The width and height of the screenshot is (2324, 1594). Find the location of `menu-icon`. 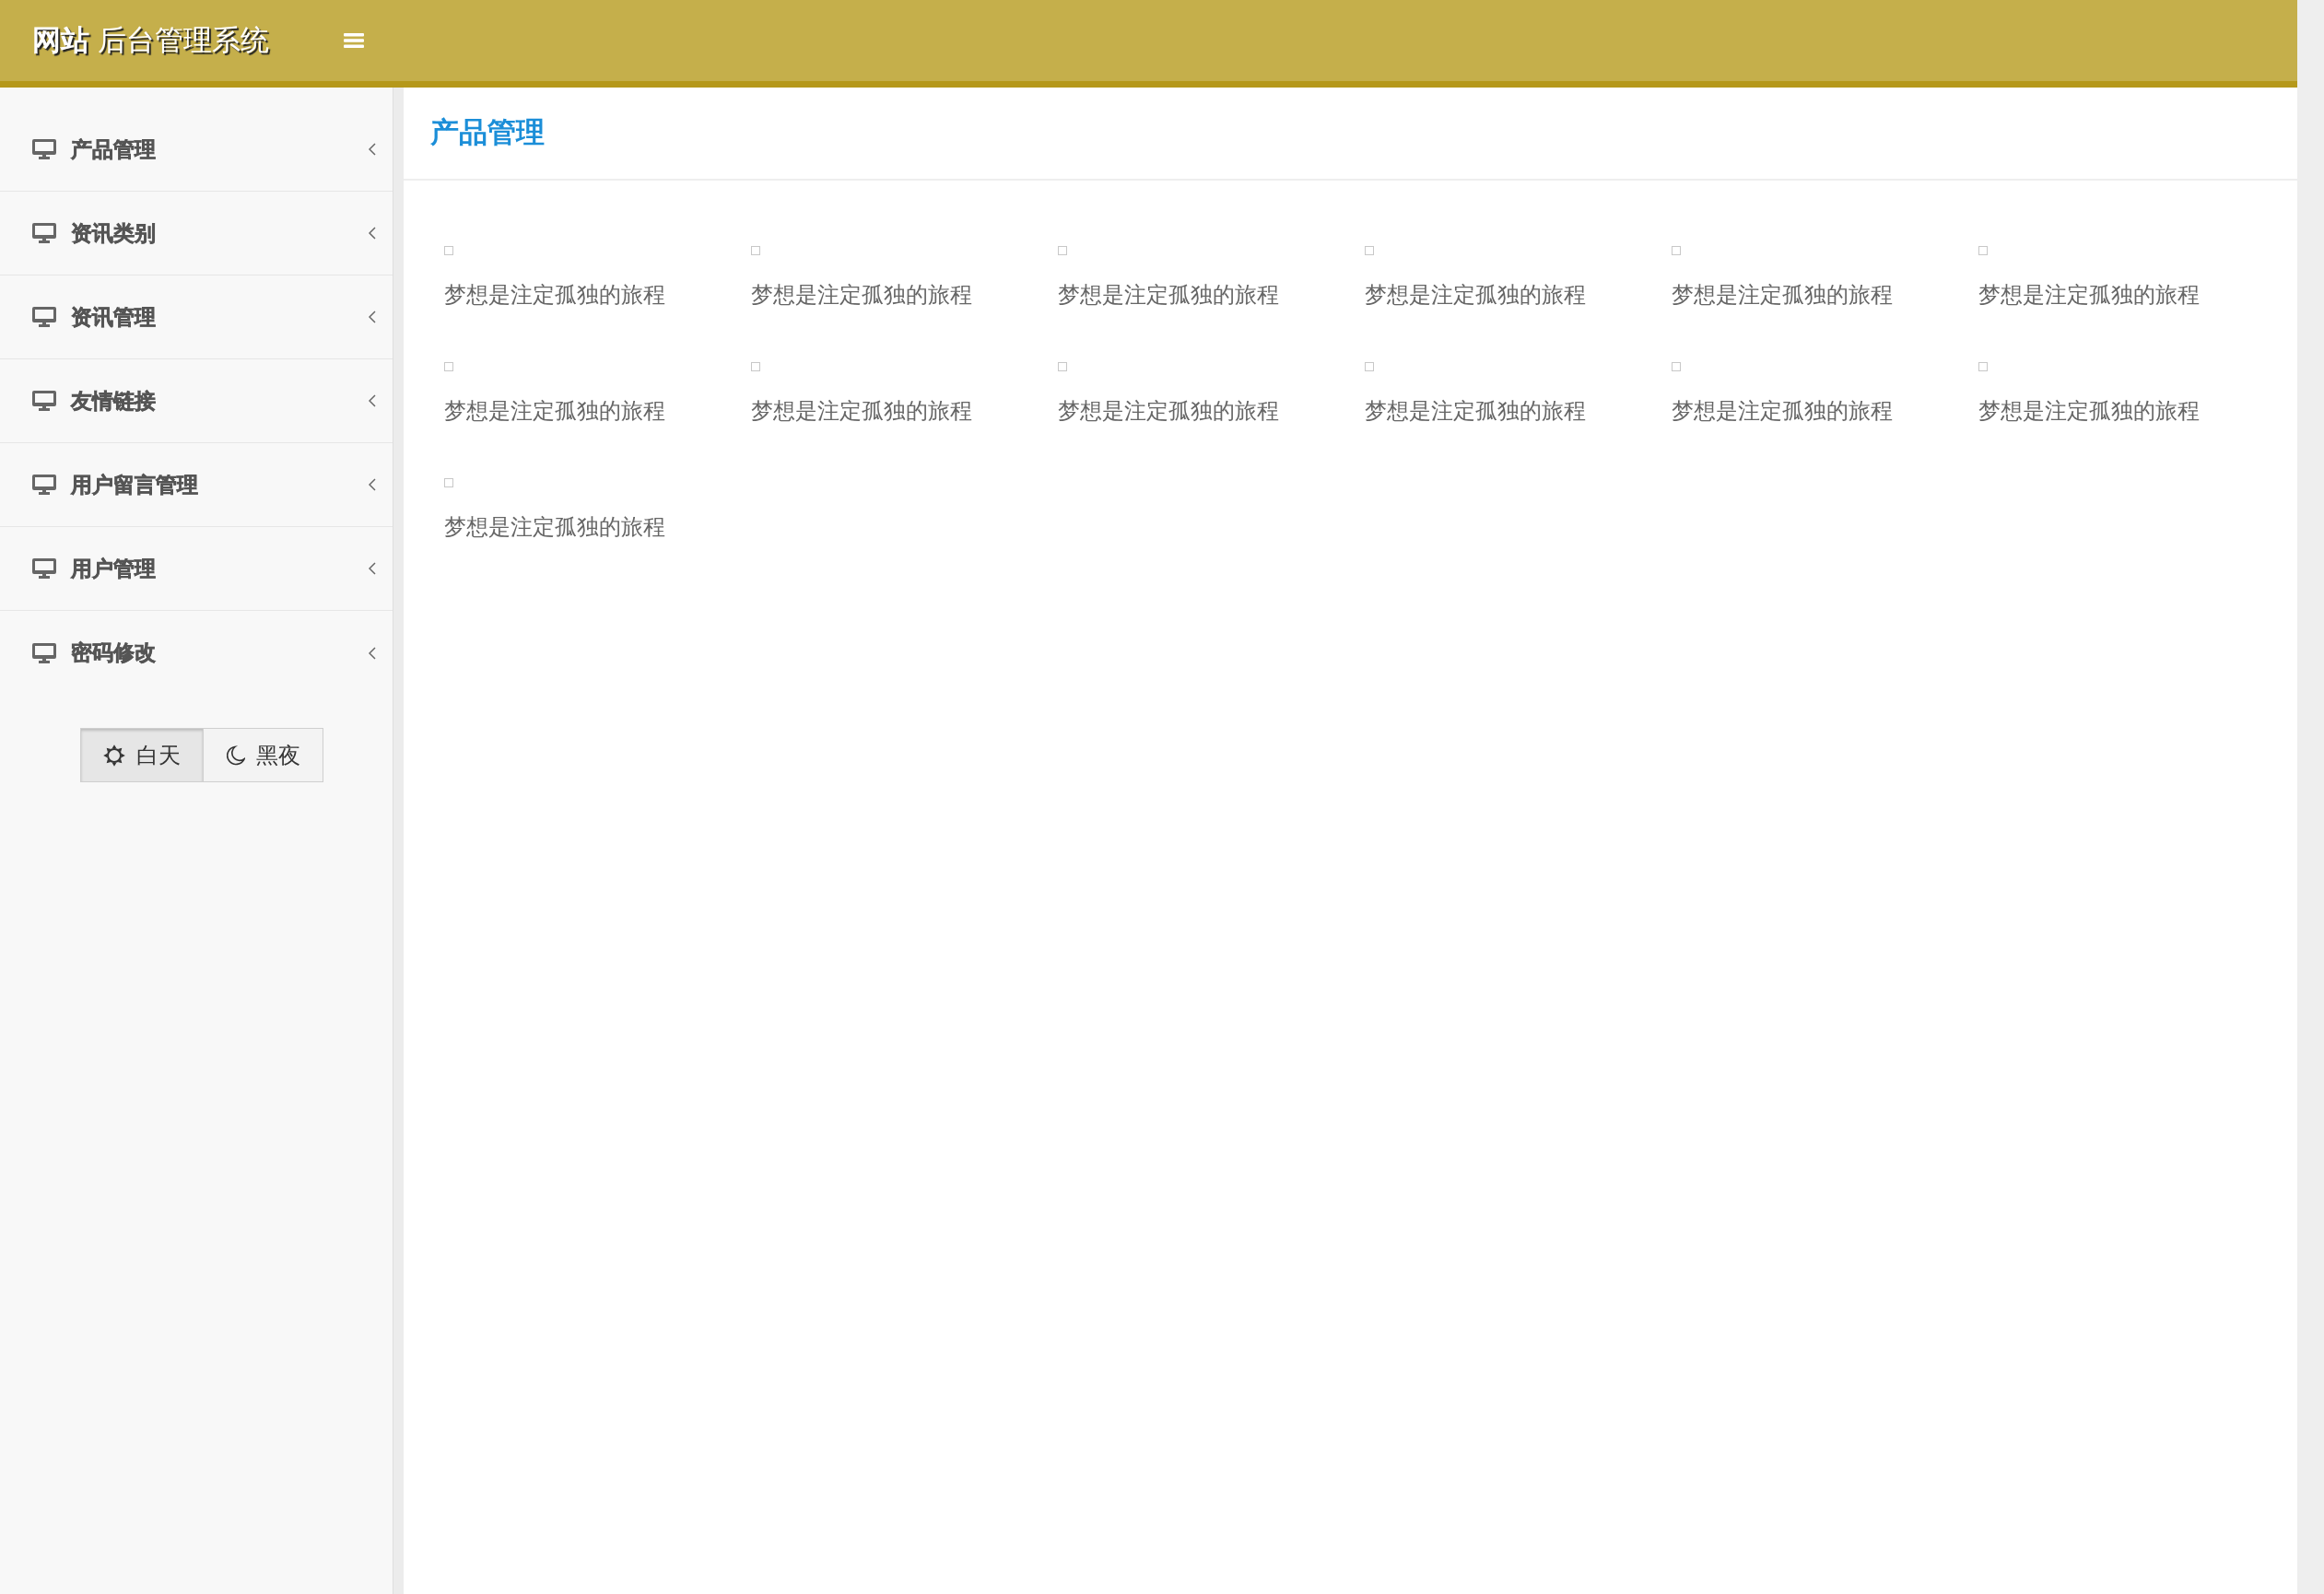

menu-icon is located at coordinates (354, 41).